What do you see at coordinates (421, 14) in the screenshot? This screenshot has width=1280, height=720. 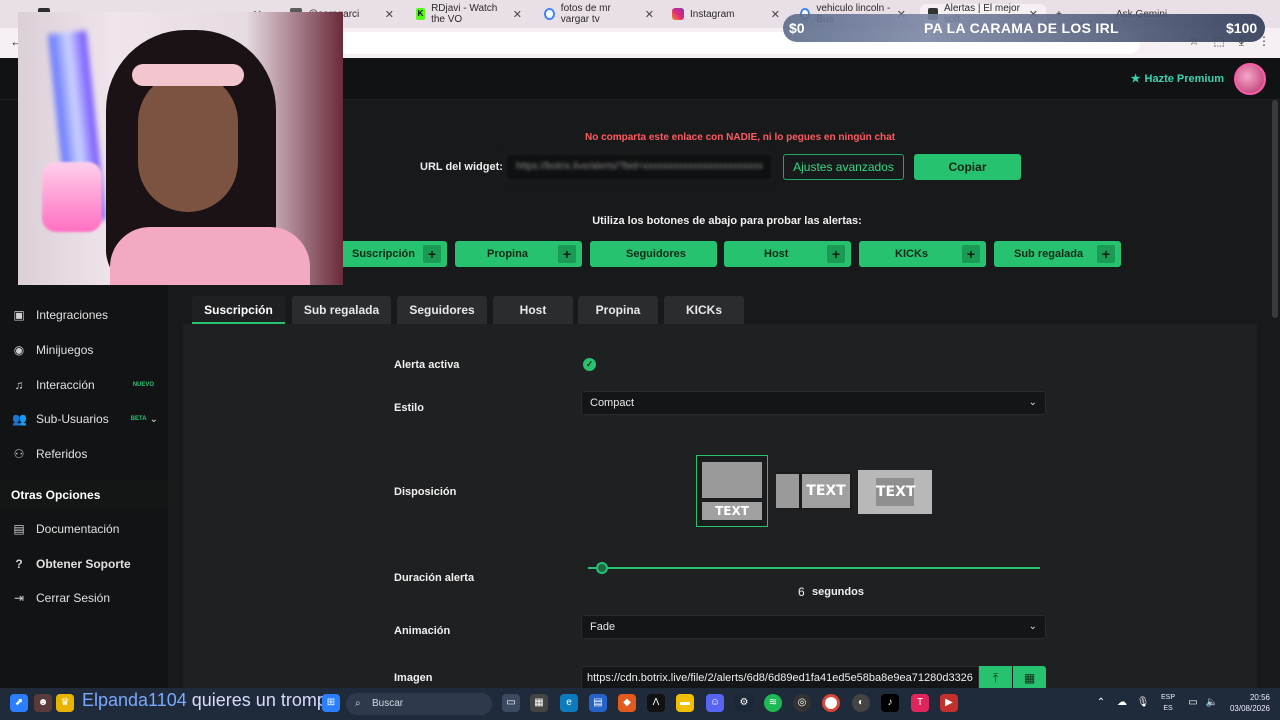 I see `kick-icon: K` at bounding box center [421, 14].